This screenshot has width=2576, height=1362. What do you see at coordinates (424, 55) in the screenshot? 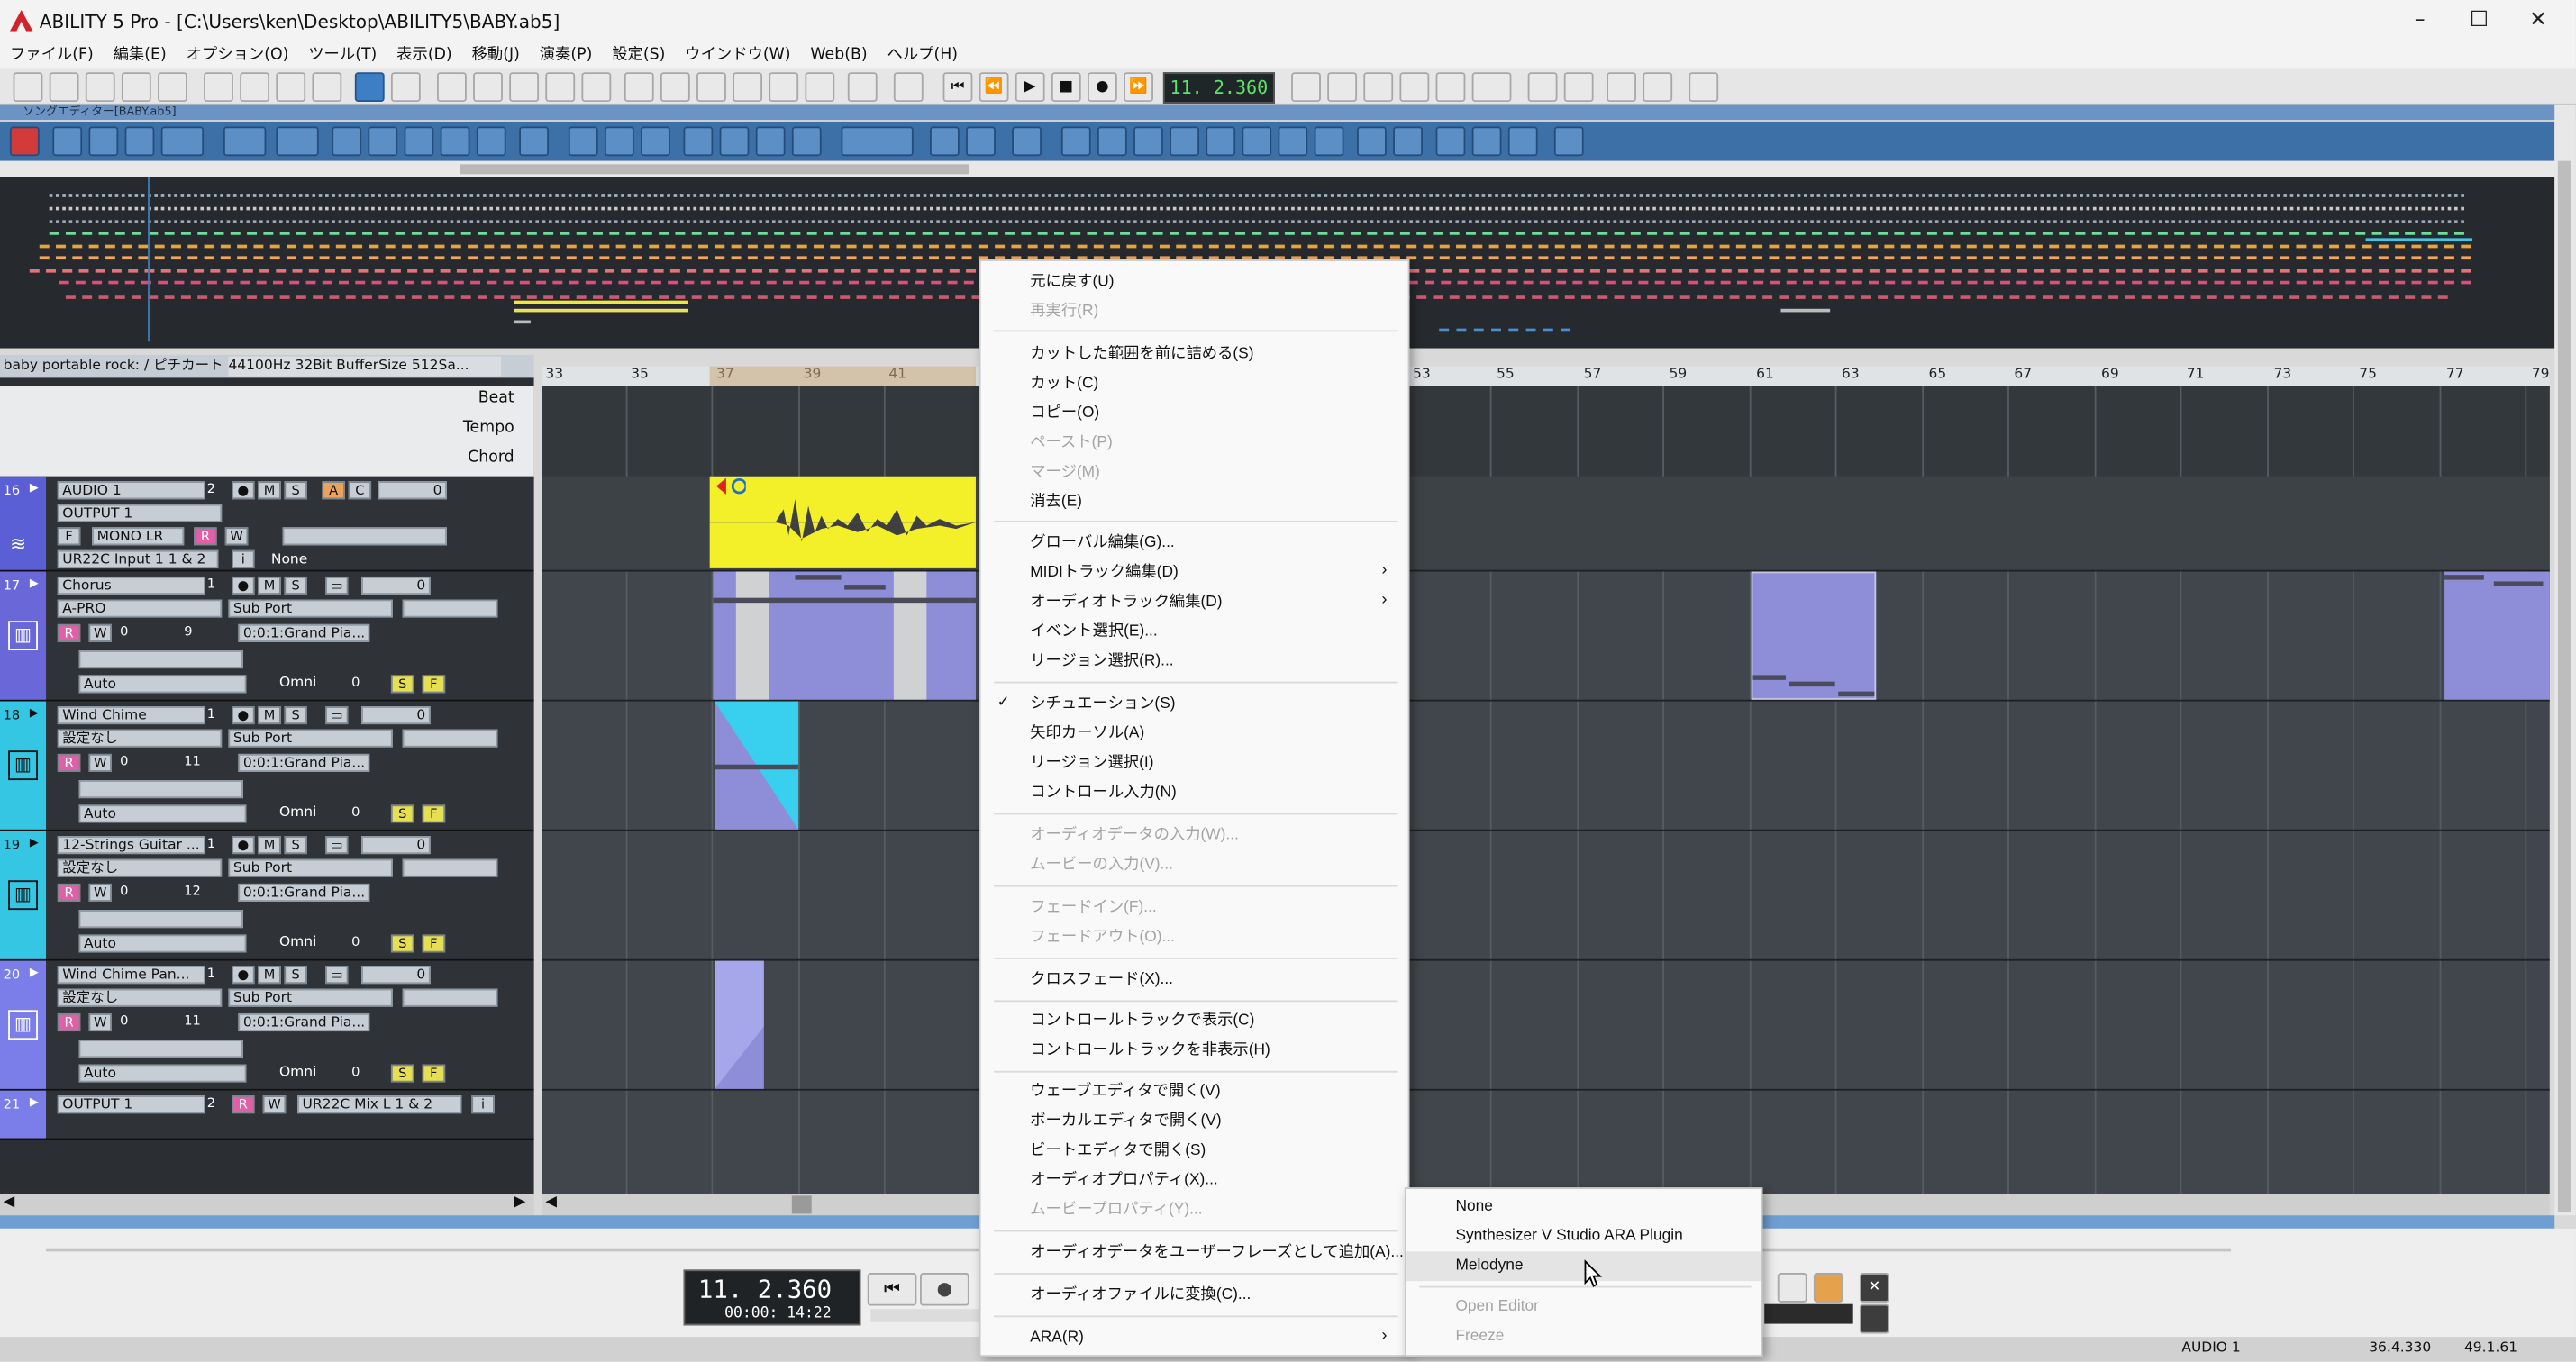
I see `menu-view: 表示(D)` at bounding box center [424, 55].